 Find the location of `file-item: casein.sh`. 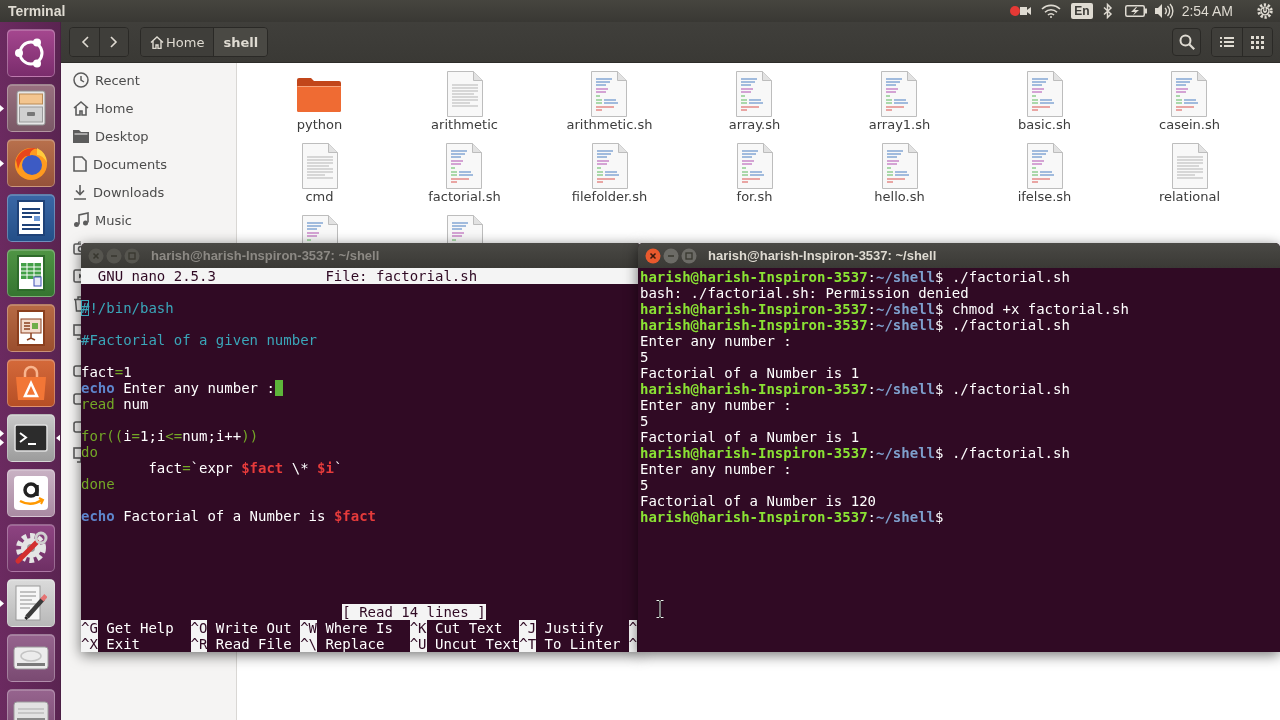

file-item: casein.sh is located at coordinates (1189, 101).